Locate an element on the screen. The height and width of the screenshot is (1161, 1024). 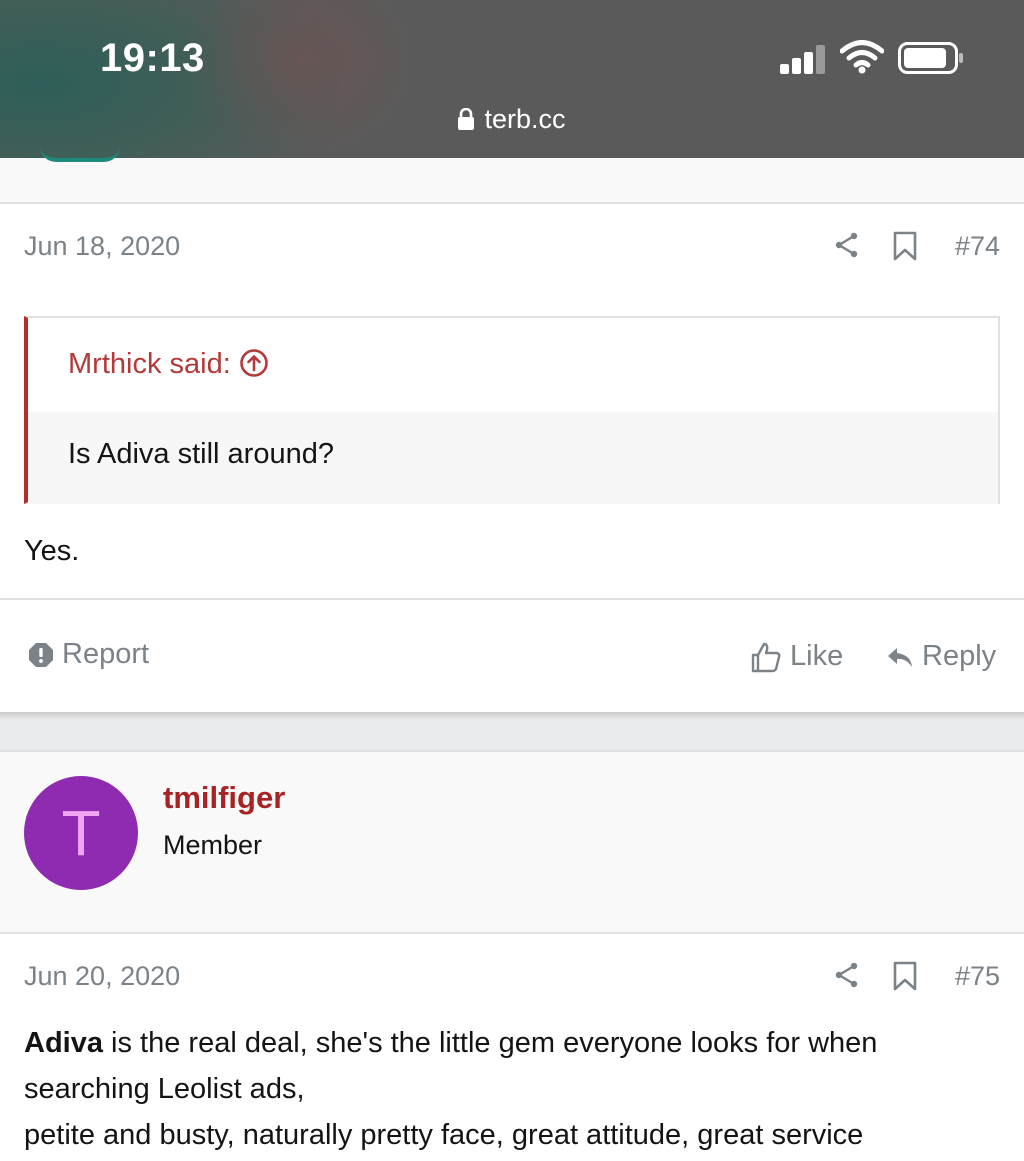
post-number: #74 is located at coordinates (977, 246).